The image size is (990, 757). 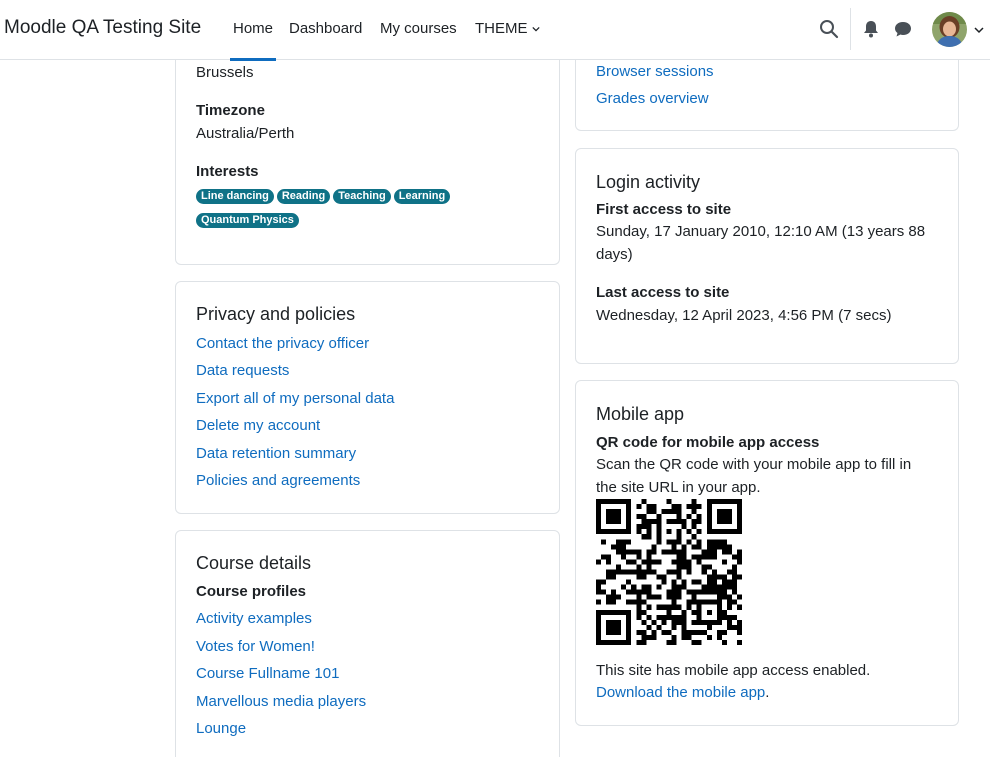 I want to click on user-avatar, so click(x=949, y=29).